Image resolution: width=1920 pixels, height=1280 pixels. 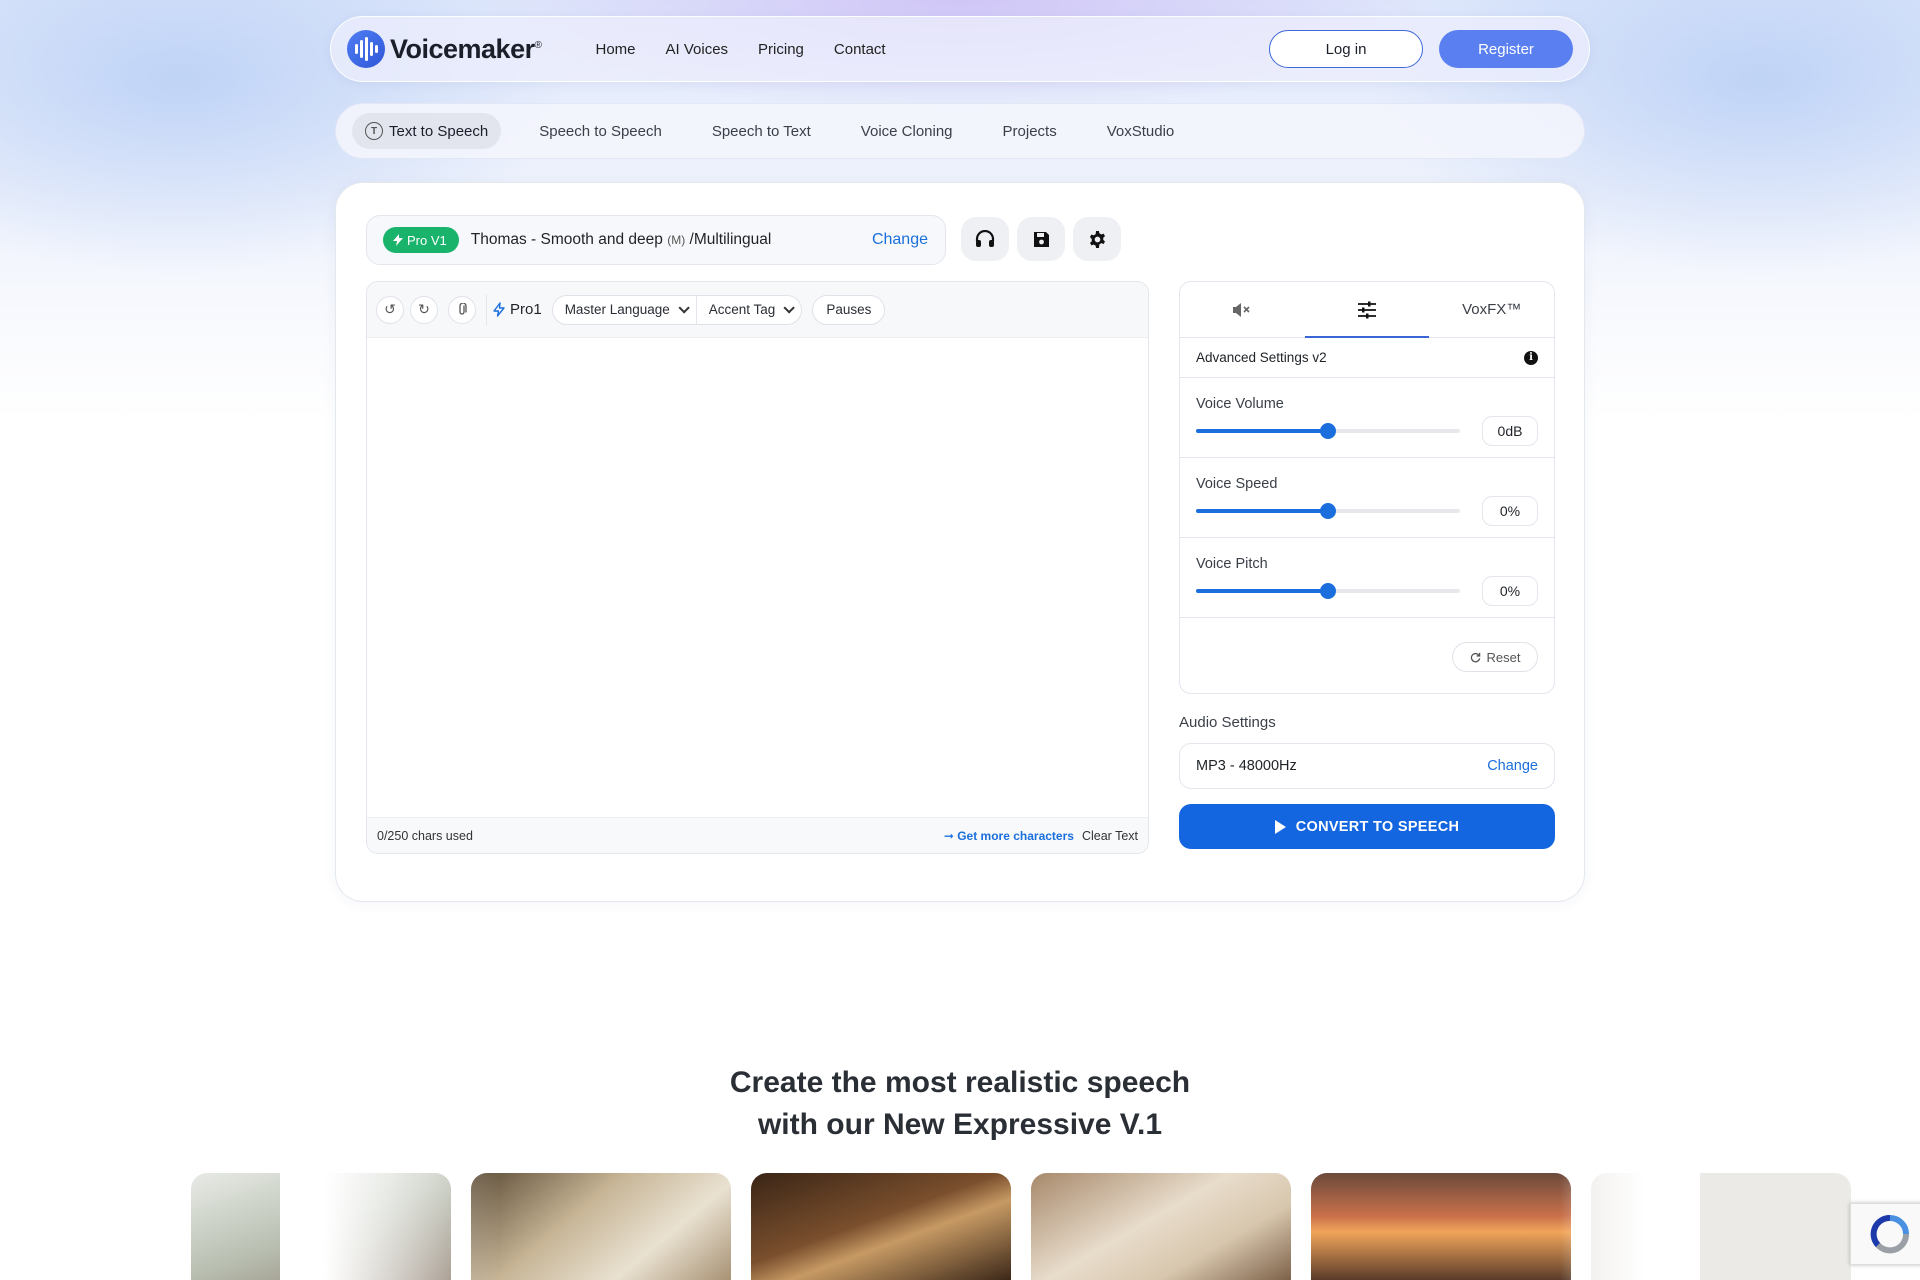 What do you see at coordinates (1367, 766) in the screenshot?
I see `audio-format-selector: MP3 - 48000Hz Change` at bounding box center [1367, 766].